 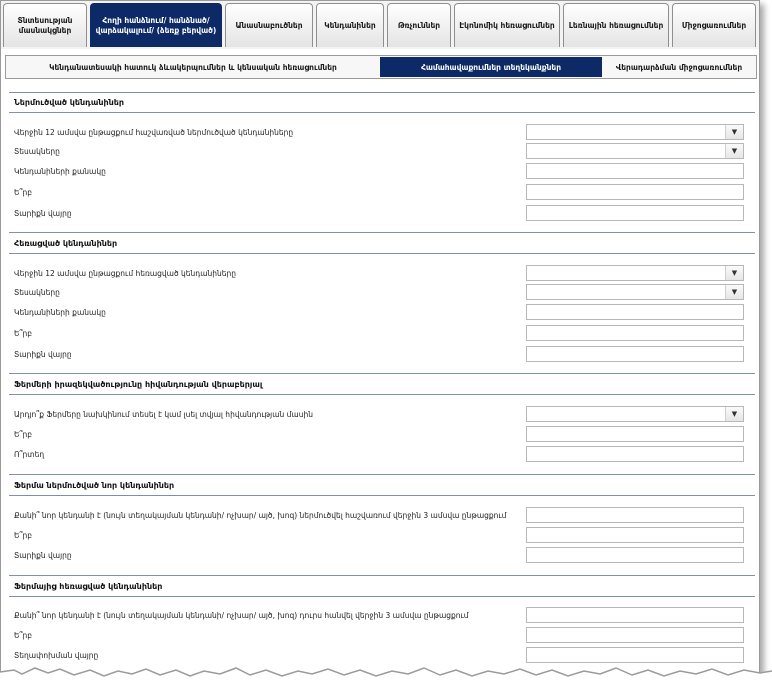 What do you see at coordinates (350, 25) in the screenshot?
I see `tab-animals: Կենդանիներ` at bounding box center [350, 25].